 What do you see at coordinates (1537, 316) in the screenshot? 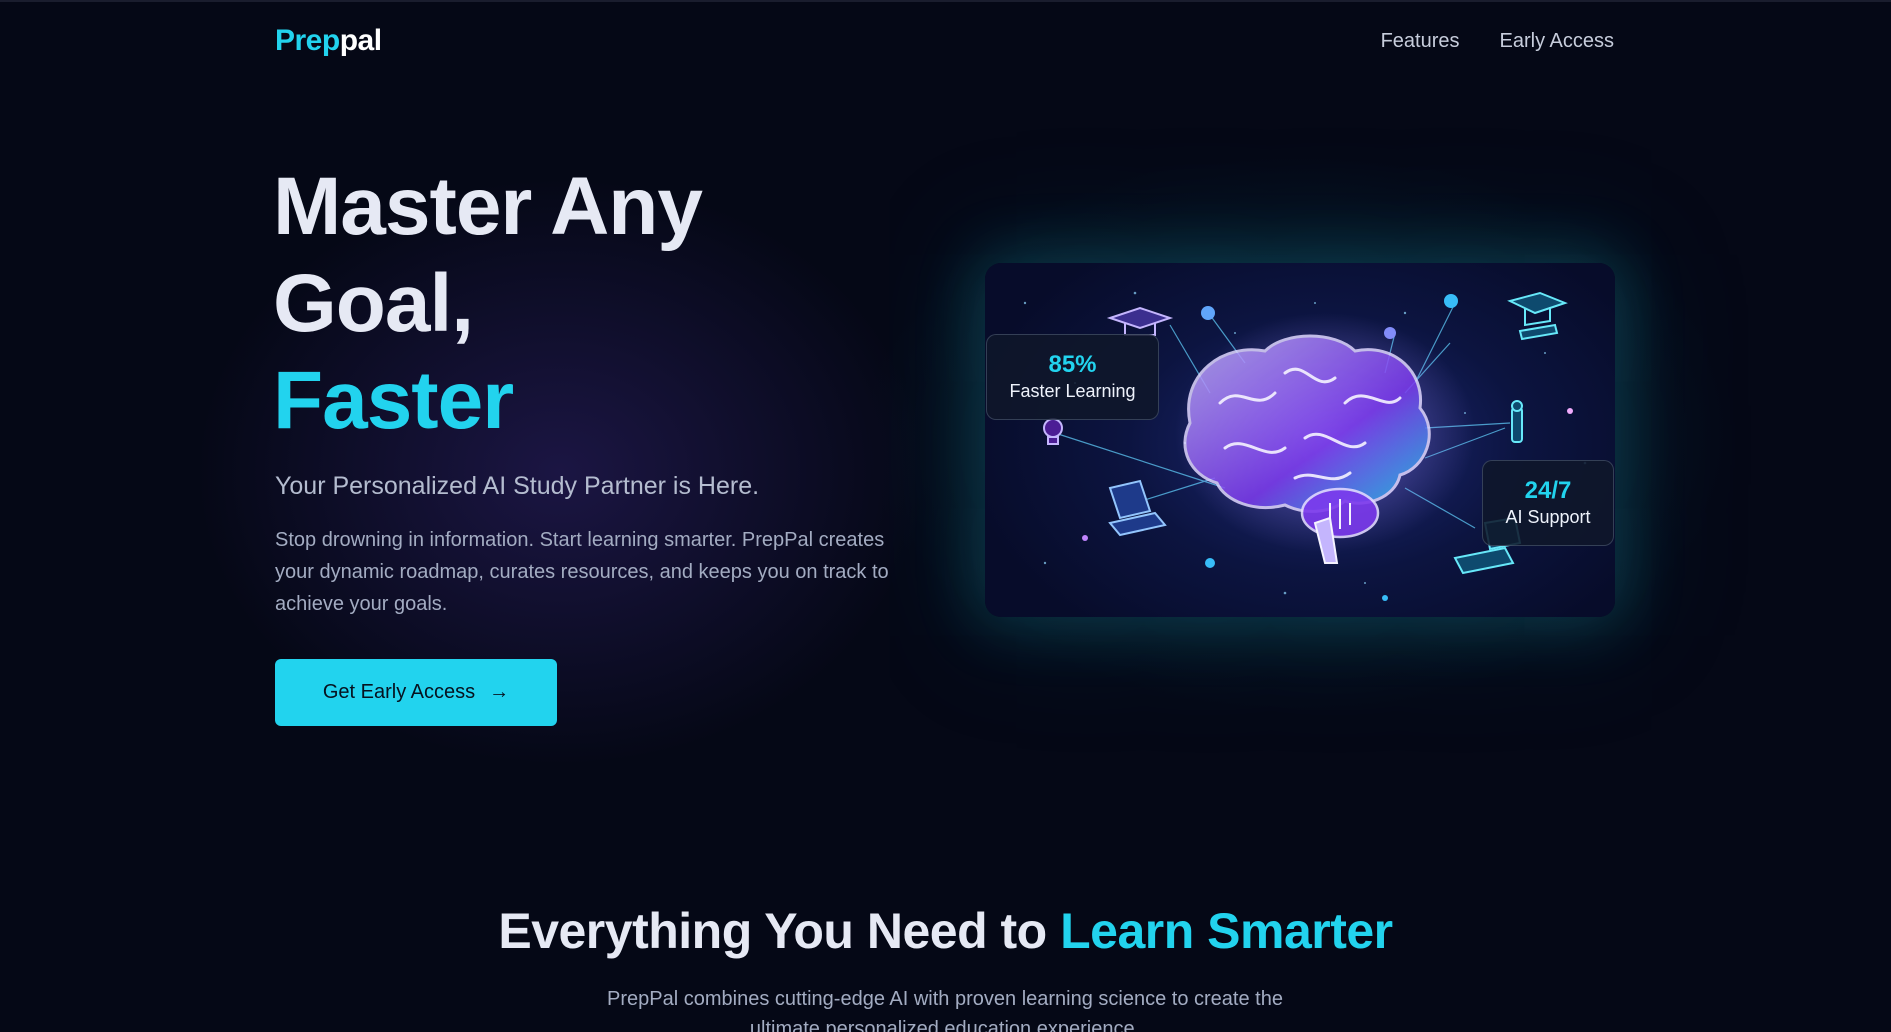
I see `graduation-cap-icon-right` at bounding box center [1537, 316].